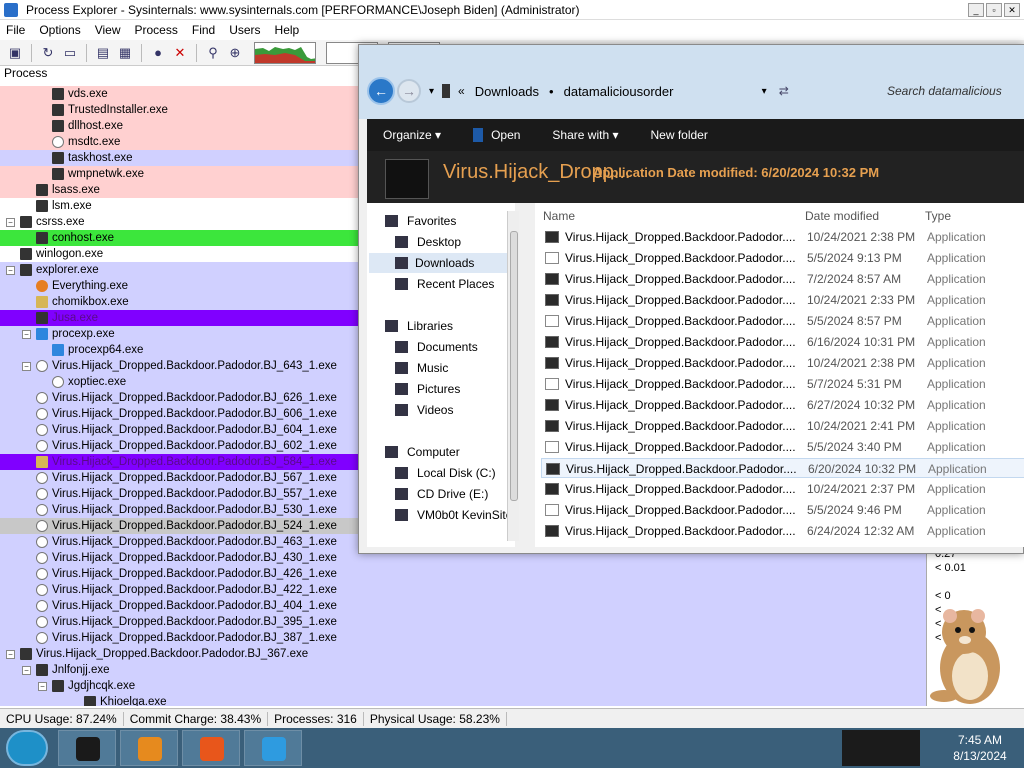  I want to click on process-row: vds.exe, so click(179, 94).